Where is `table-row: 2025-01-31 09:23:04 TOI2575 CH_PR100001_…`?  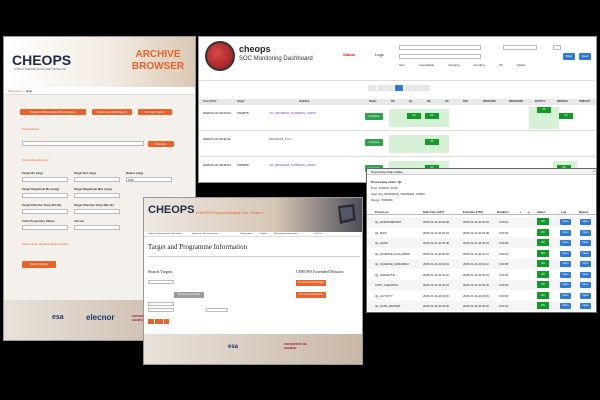 table-row: 2025-01-31 09:23:04 TOI2575 CH_PR100001_… is located at coordinates (397, 118).